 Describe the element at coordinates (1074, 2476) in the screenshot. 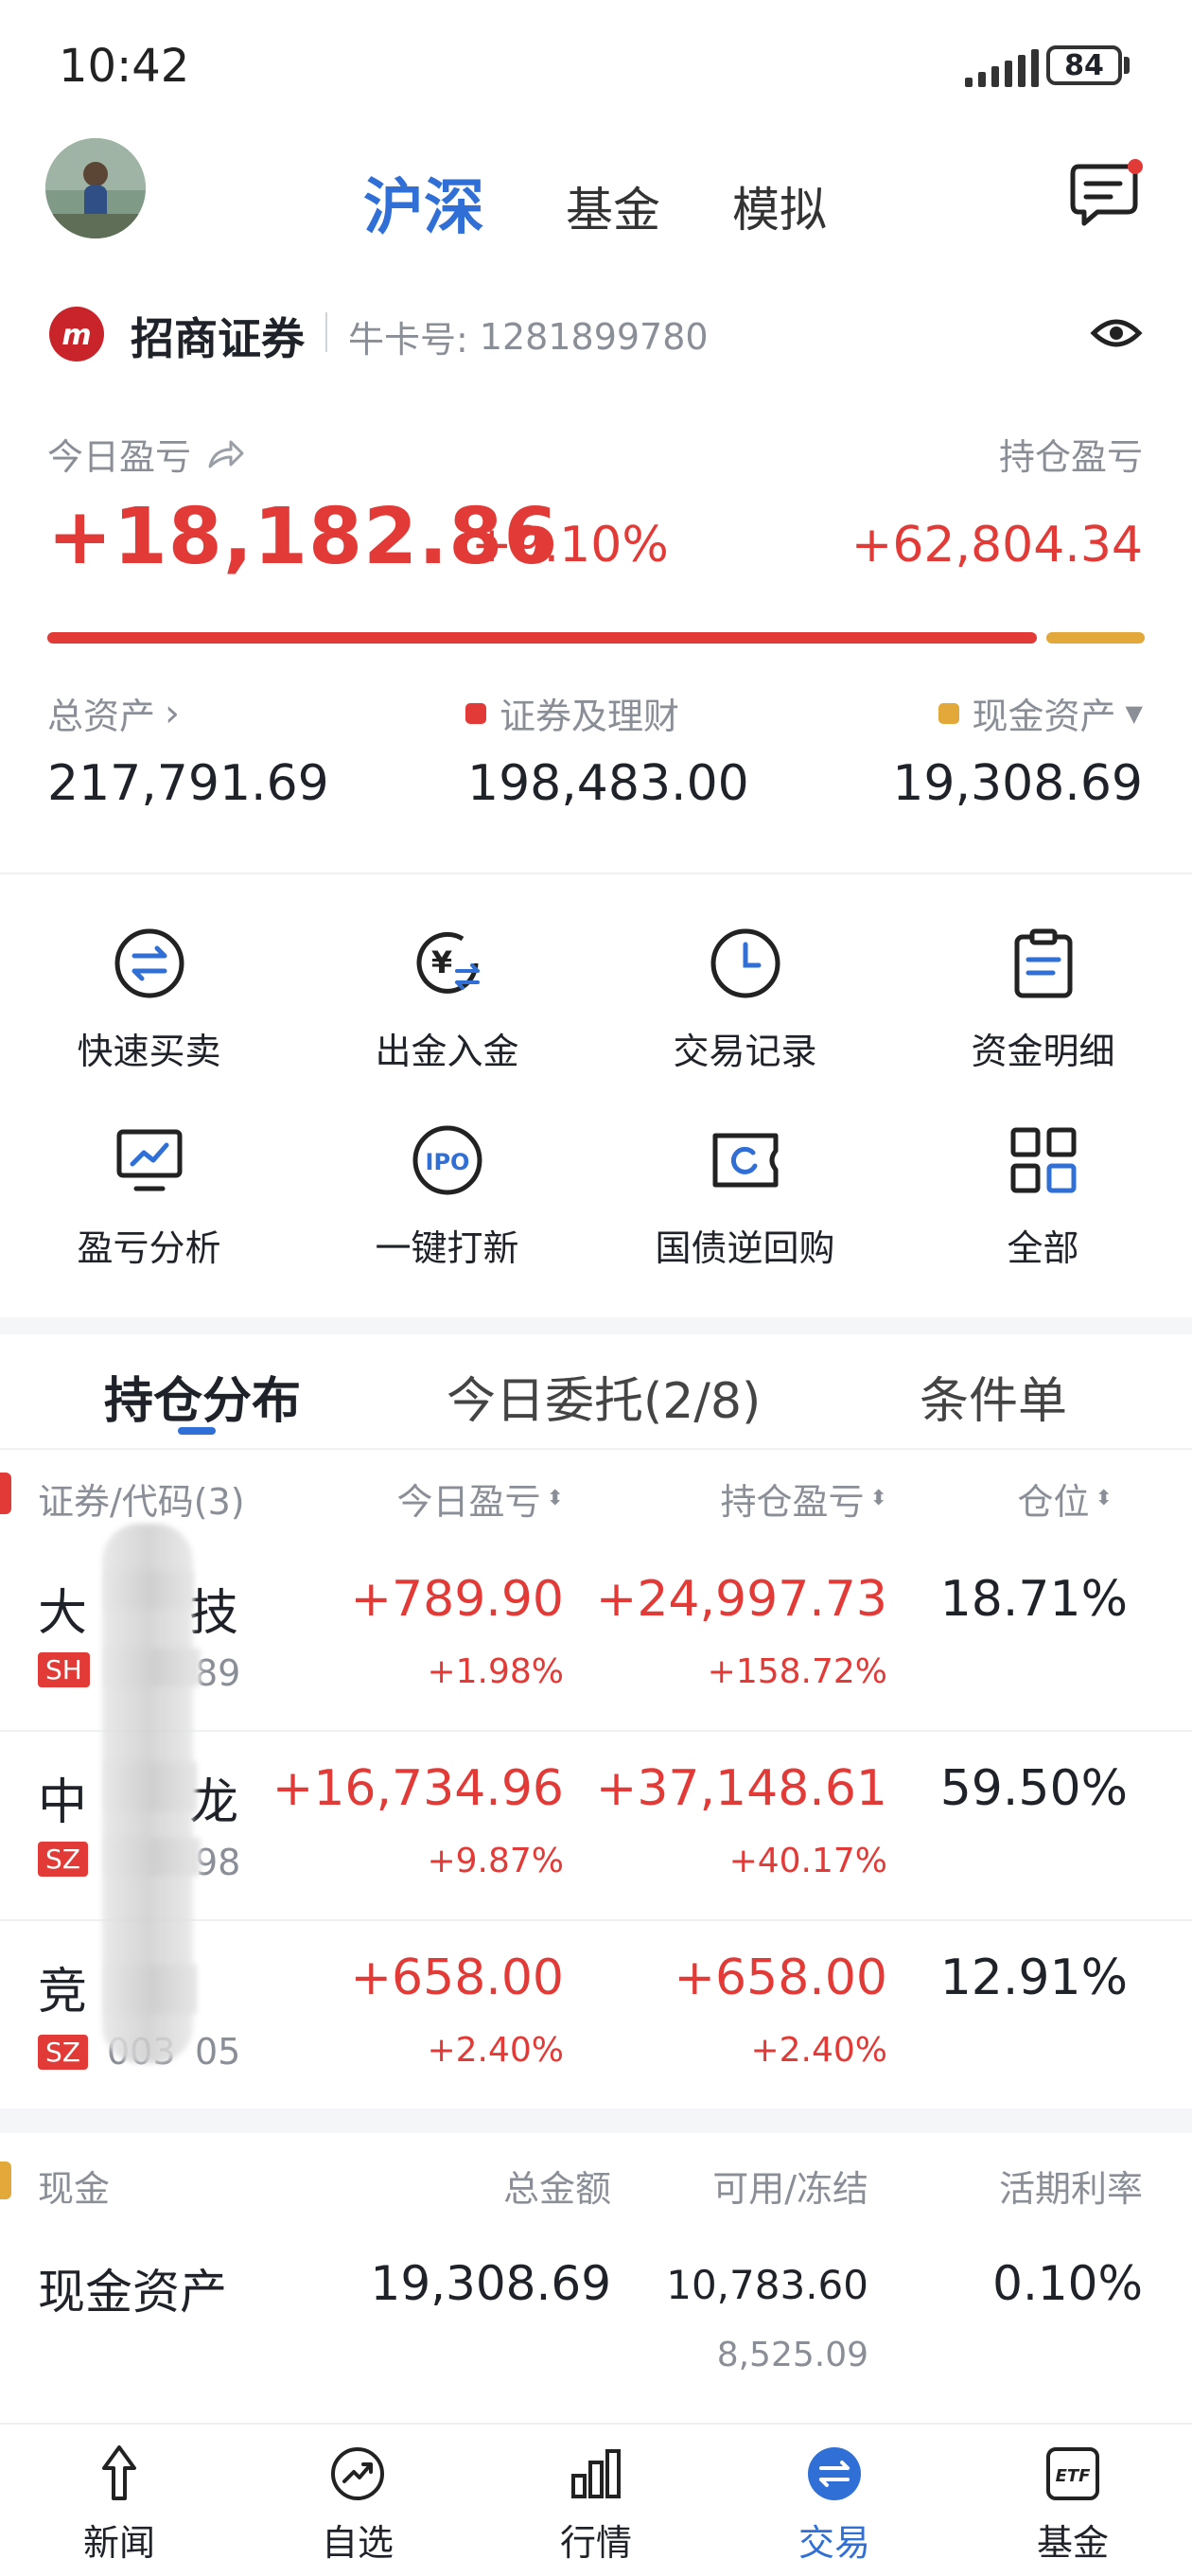

I see `svg-text: ETF` at that location.